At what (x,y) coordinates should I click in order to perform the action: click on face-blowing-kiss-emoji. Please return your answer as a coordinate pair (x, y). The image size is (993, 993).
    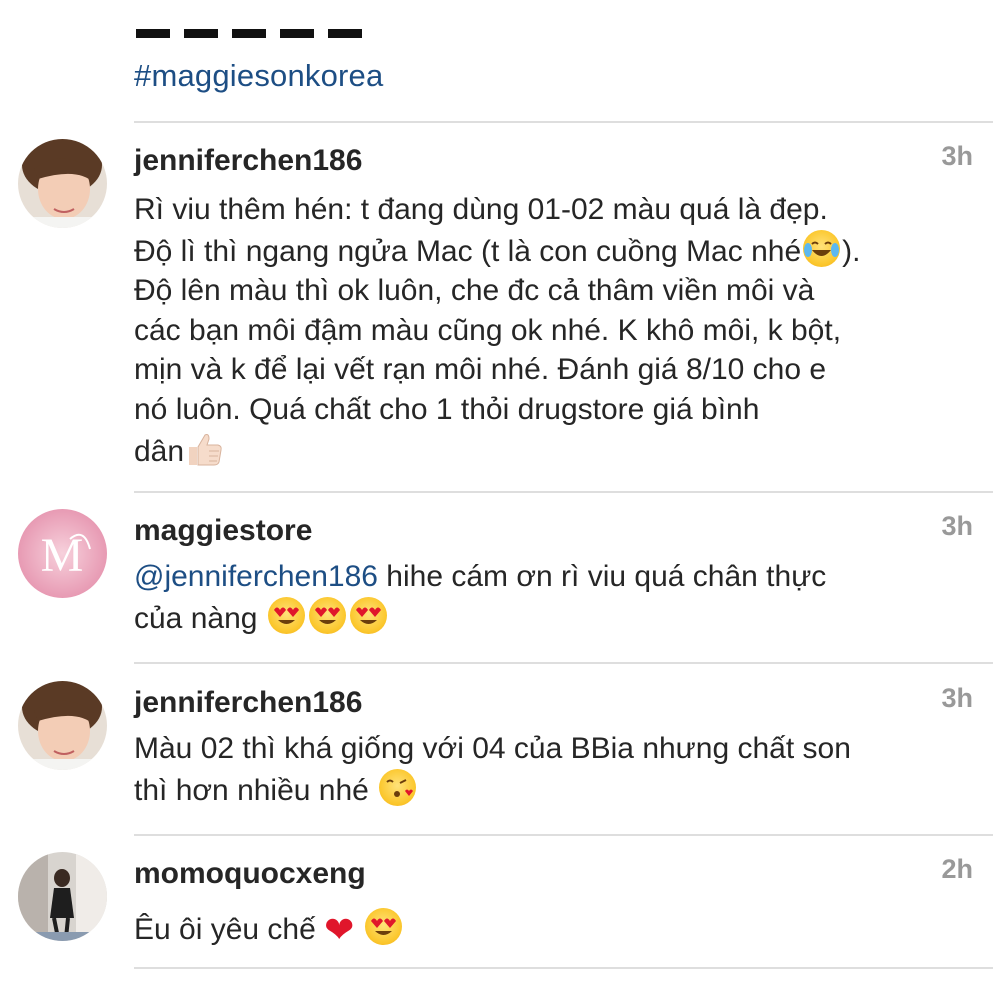
    Looking at the image, I should click on (398, 787).